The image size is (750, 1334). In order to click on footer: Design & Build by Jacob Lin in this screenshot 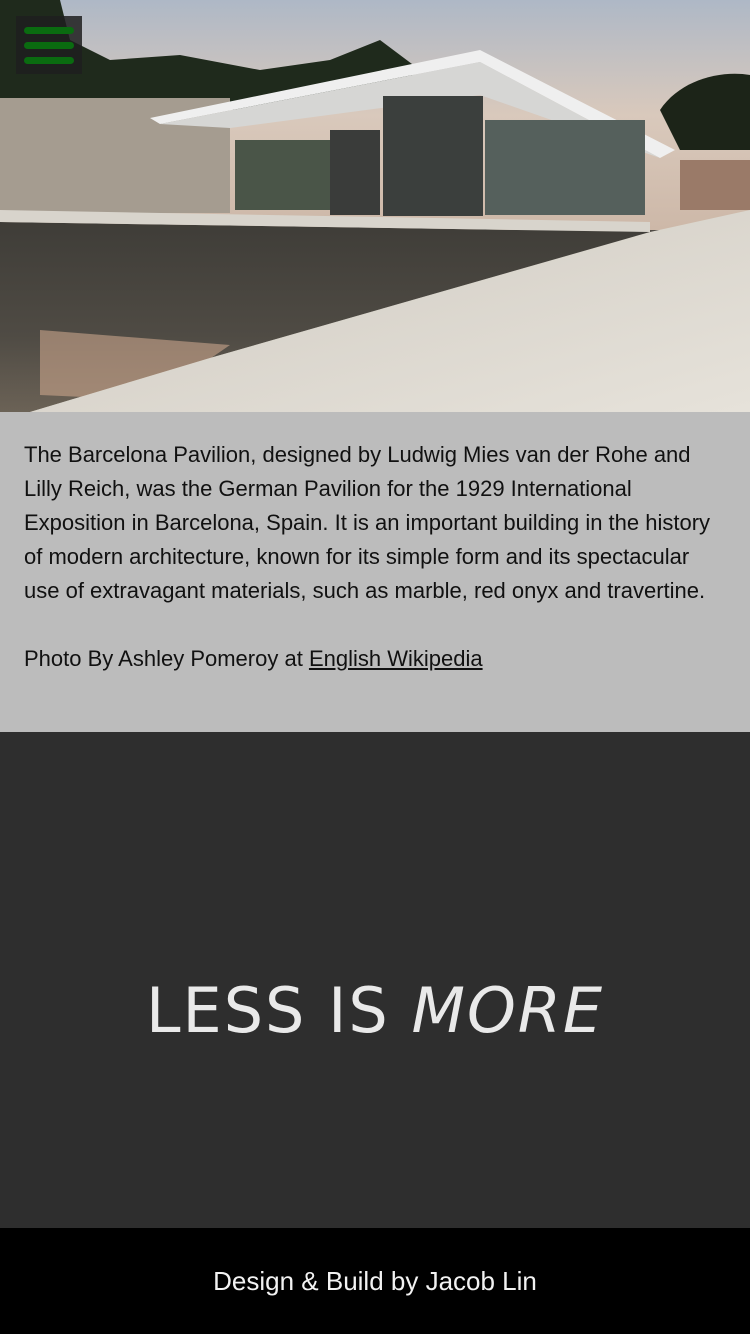, I will do `click(375, 1281)`.